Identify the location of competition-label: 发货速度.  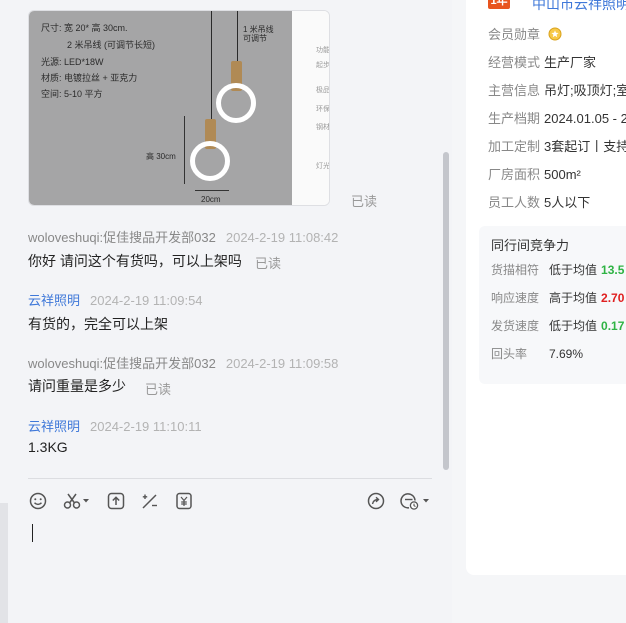
(515, 326).